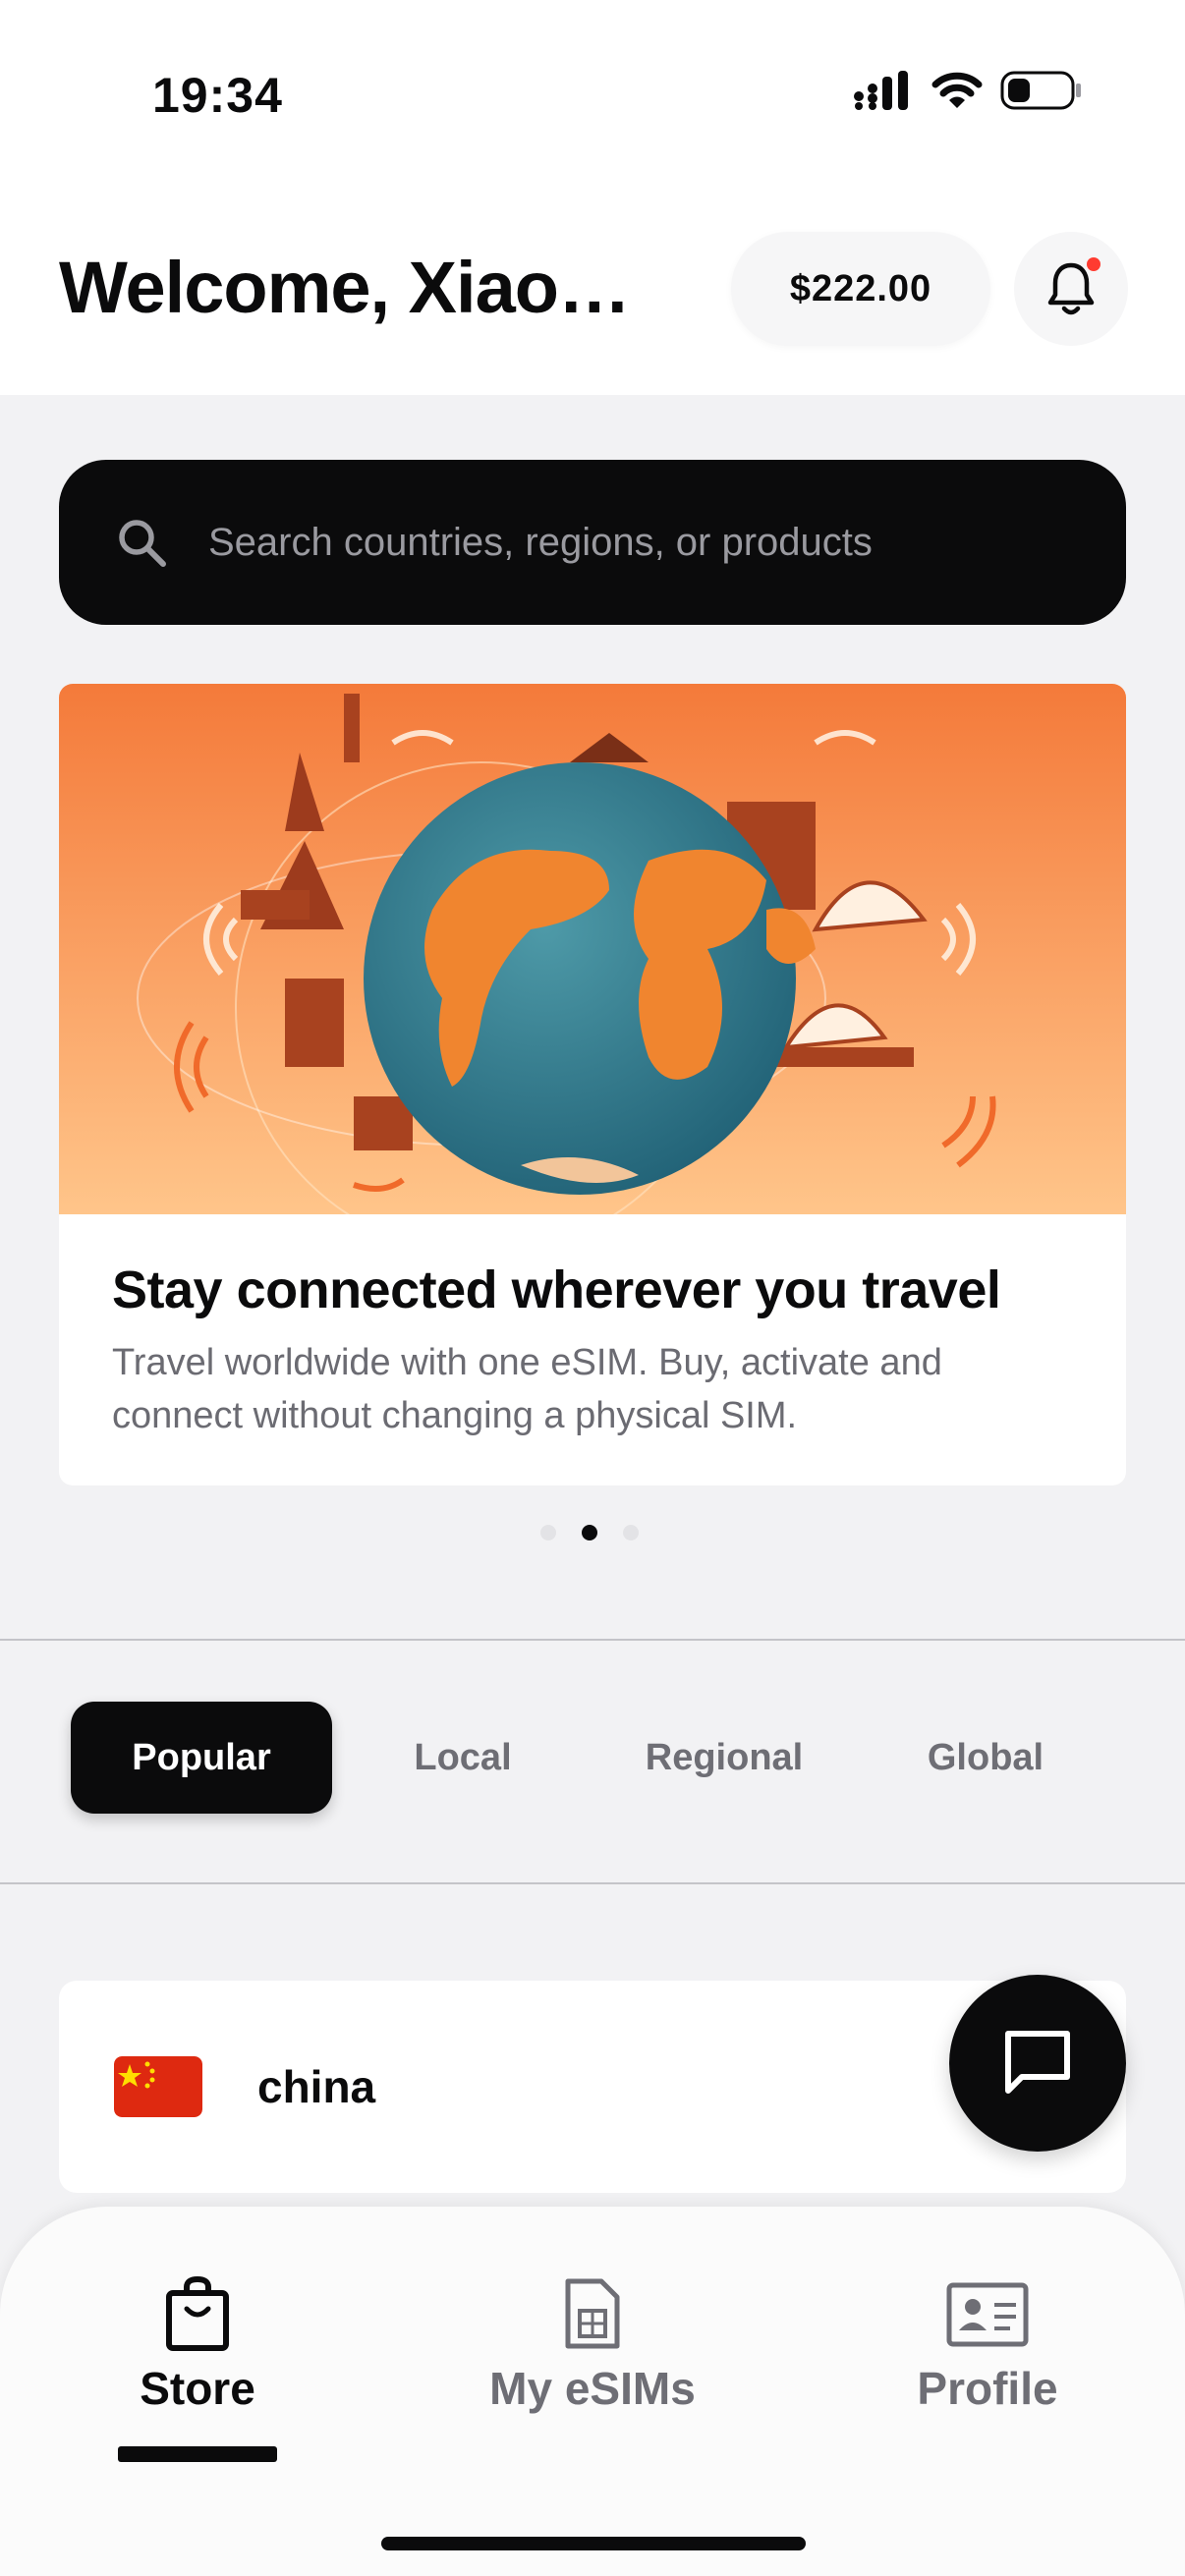 The image size is (1185, 2576). I want to click on home-indicator, so click(594, 2543).